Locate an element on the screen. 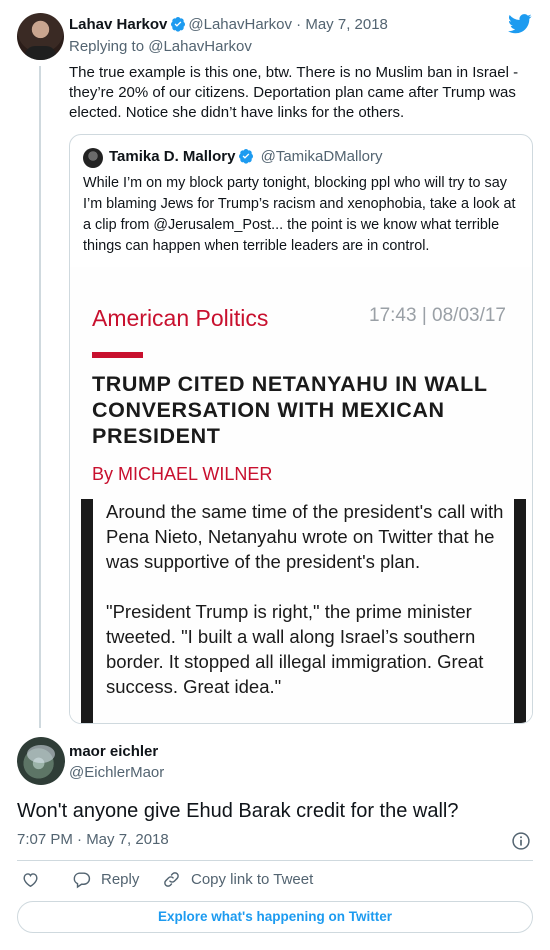 The height and width of the screenshot is (950, 550). quoted-tweet-header: Tamika D. Mallory @TamikaDMallory is located at coordinates (246, 156).